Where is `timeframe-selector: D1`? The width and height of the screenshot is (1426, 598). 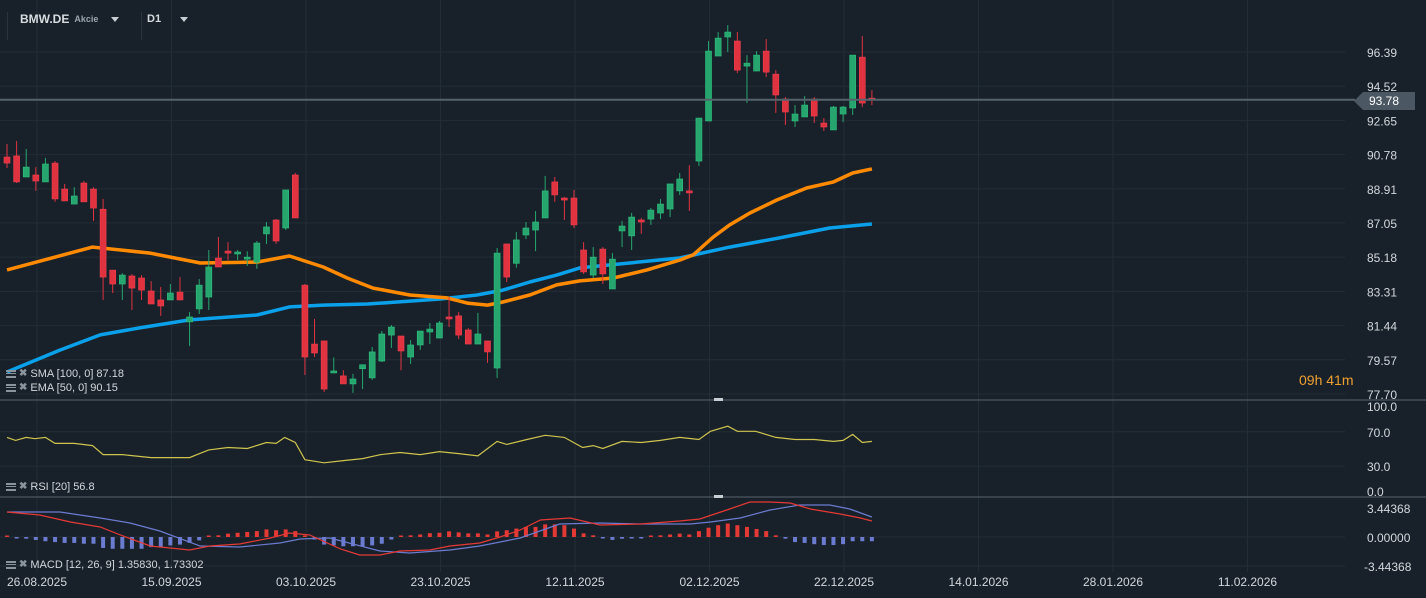 timeframe-selector: D1 is located at coordinates (168, 19).